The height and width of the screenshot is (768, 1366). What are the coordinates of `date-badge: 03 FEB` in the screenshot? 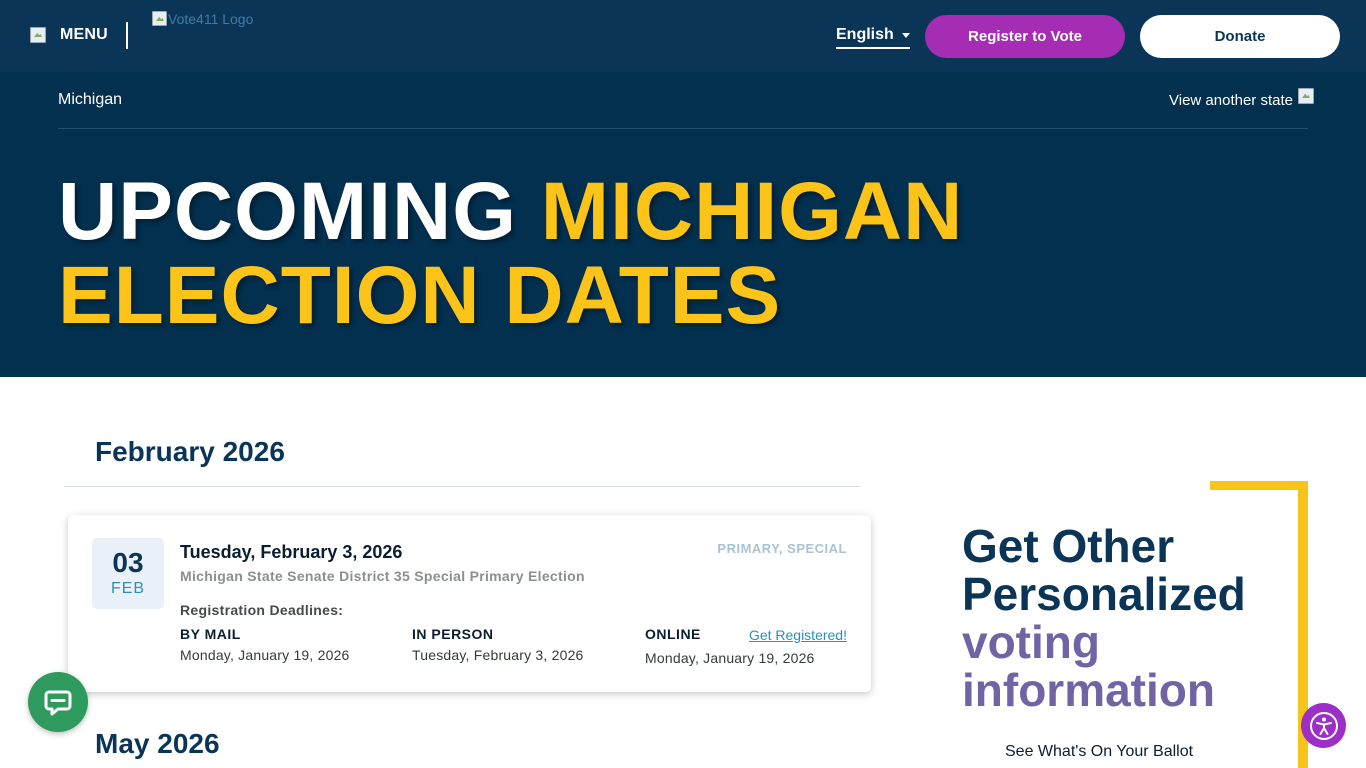 It's located at (128, 573).